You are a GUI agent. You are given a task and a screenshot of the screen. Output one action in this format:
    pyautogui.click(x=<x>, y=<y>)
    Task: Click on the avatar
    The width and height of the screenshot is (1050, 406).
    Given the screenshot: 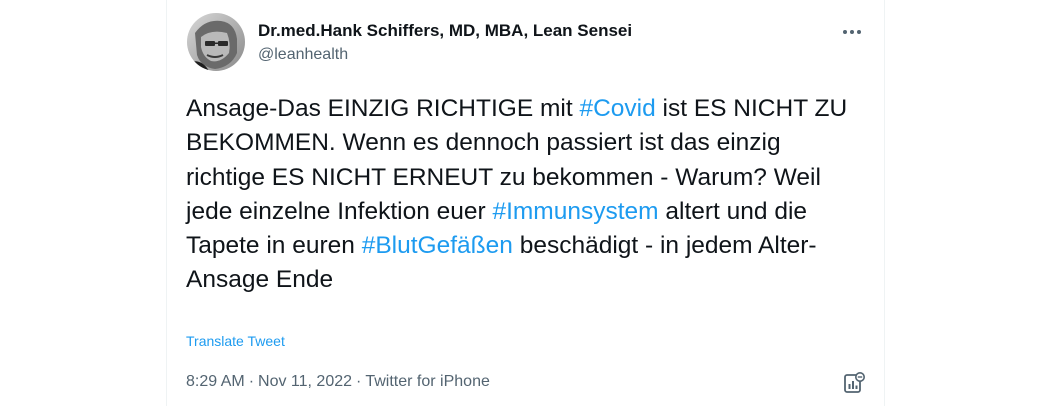 What is the action you would take?
    pyautogui.click(x=216, y=42)
    